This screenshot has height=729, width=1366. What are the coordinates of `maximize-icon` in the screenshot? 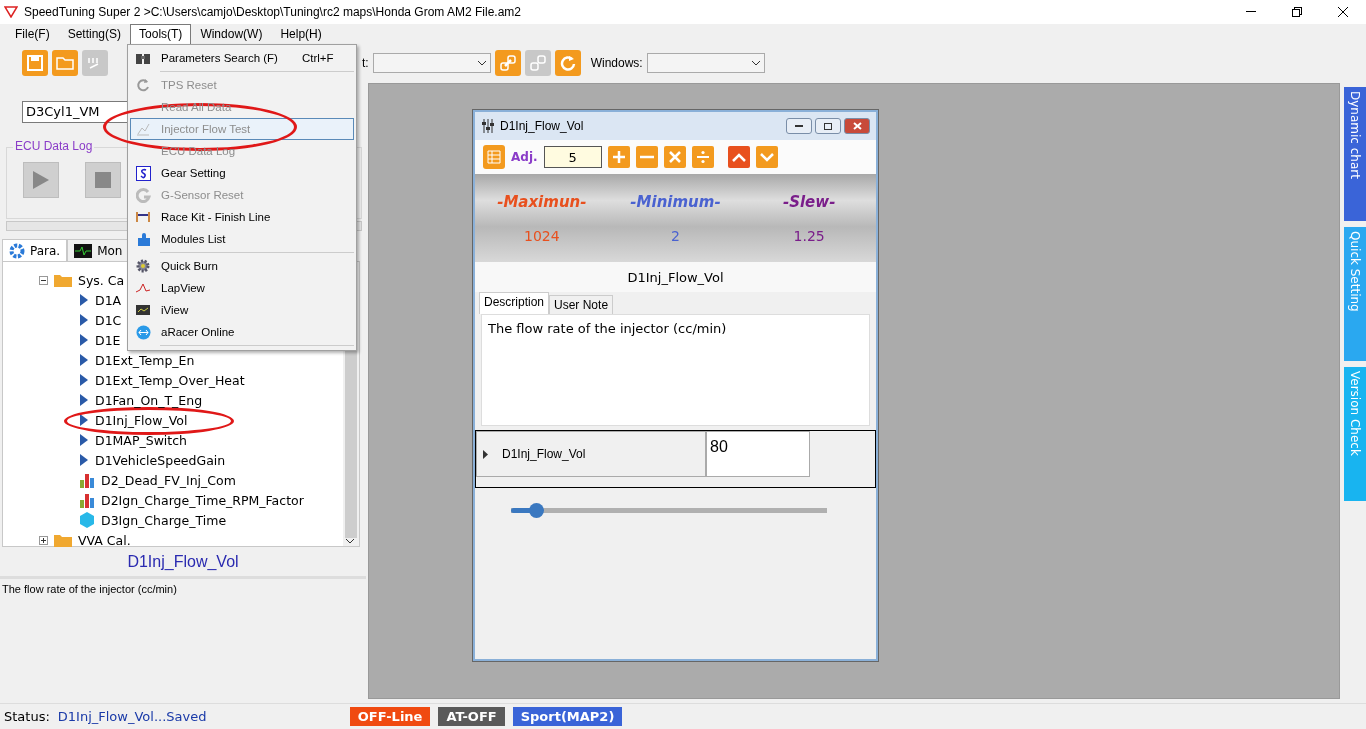 It's located at (828, 126).